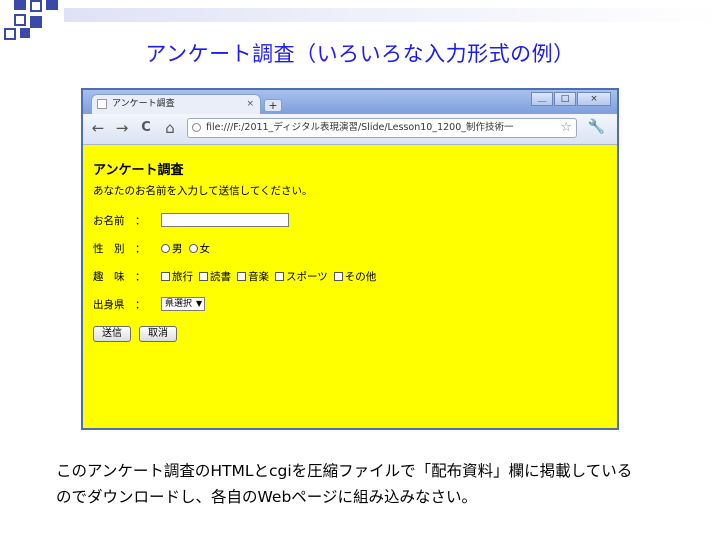  I want to click on form-heading: アンケート調査, so click(138, 170).